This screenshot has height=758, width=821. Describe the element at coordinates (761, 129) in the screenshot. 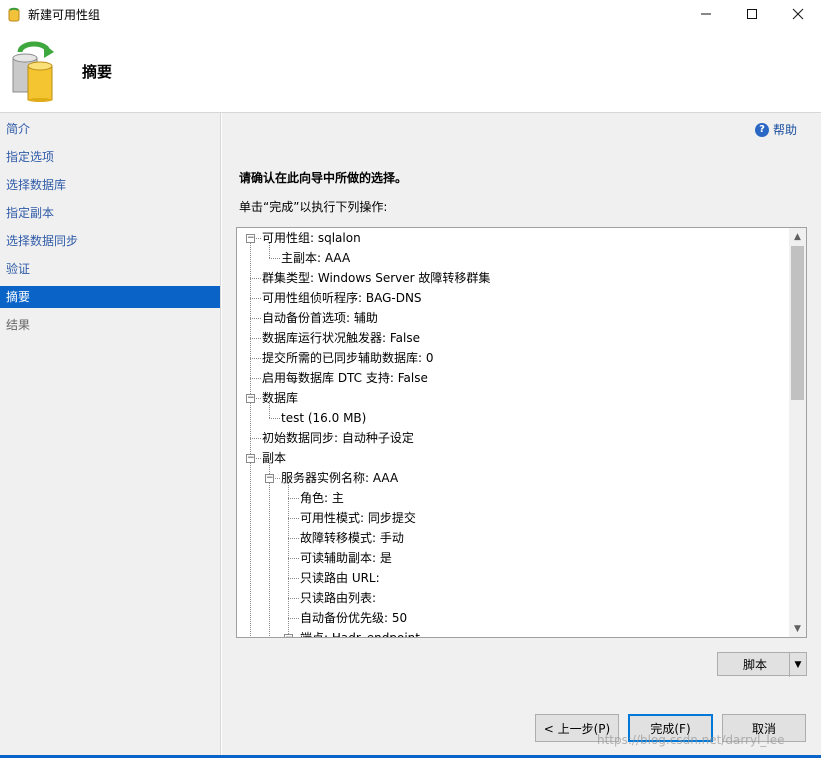

I see `help-icon: ?` at that location.